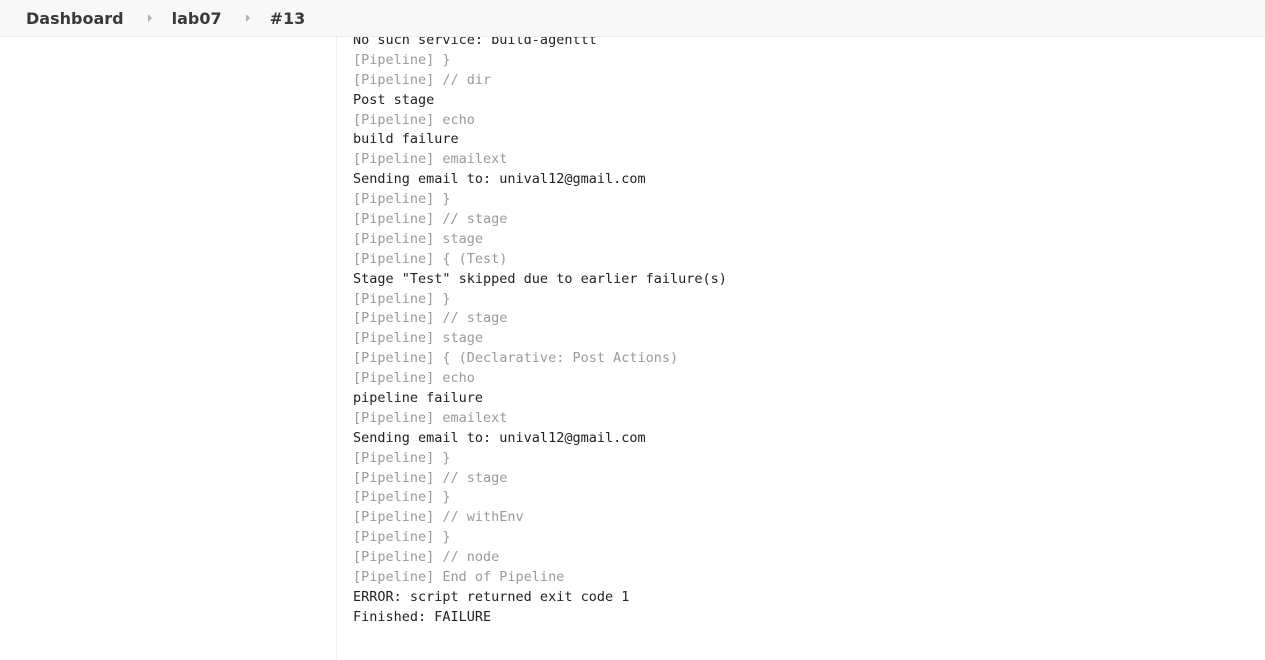 The height and width of the screenshot is (660, 1265). I want to click on breadcrumb-build-link: #13, so click(288, 18).